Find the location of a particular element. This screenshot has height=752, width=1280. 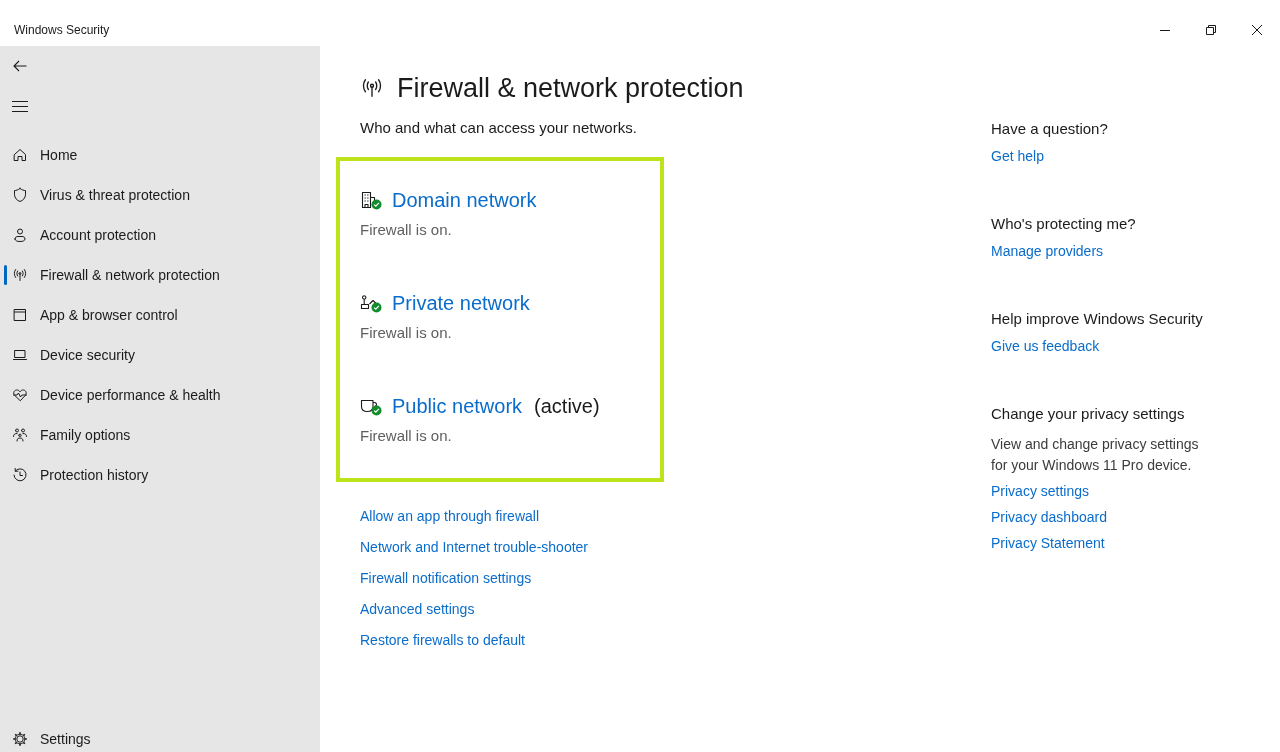

family-icon is located at coordinates (20, 435).